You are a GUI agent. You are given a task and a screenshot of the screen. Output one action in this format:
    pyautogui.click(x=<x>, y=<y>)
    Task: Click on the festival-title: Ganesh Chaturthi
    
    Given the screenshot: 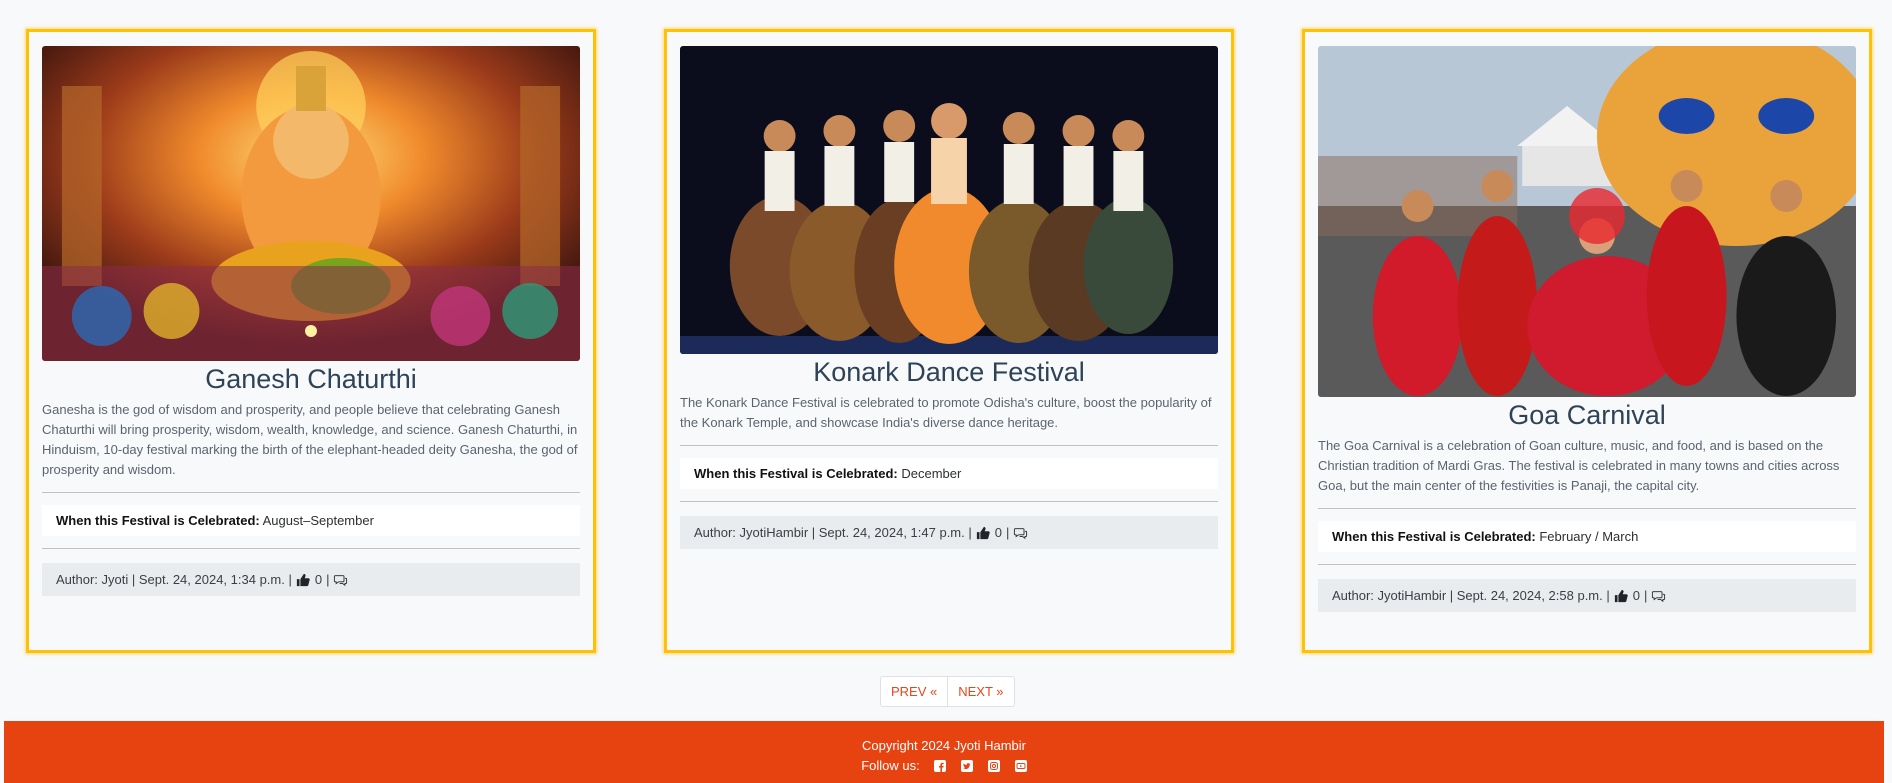 What is the action you would take?
    pyautogui.click(x=311, y=379)
    